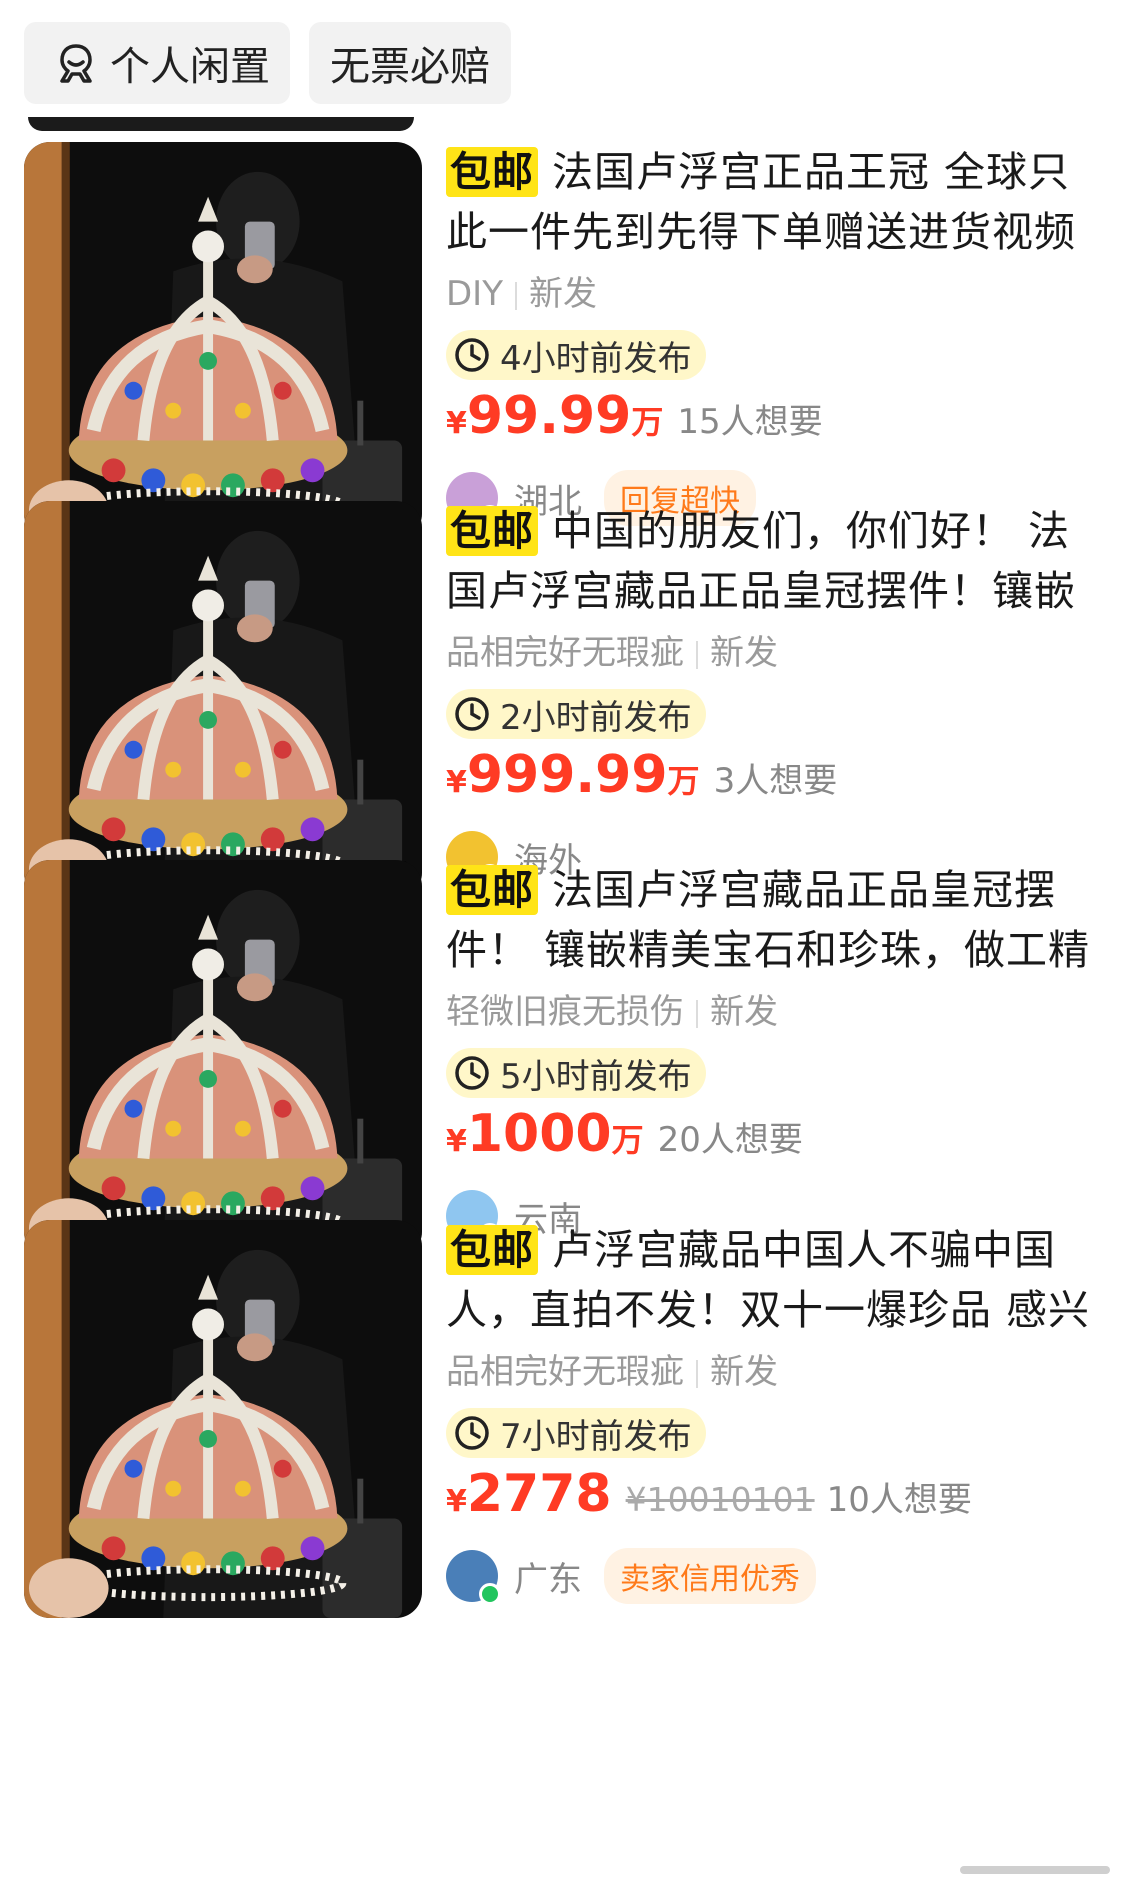 The width and height of the screenshot is (1125, 1885). What do you see at coordinates (549, 416) in the screenshot?
I see `price-value: 99.99` at bounding box center [549, 416].